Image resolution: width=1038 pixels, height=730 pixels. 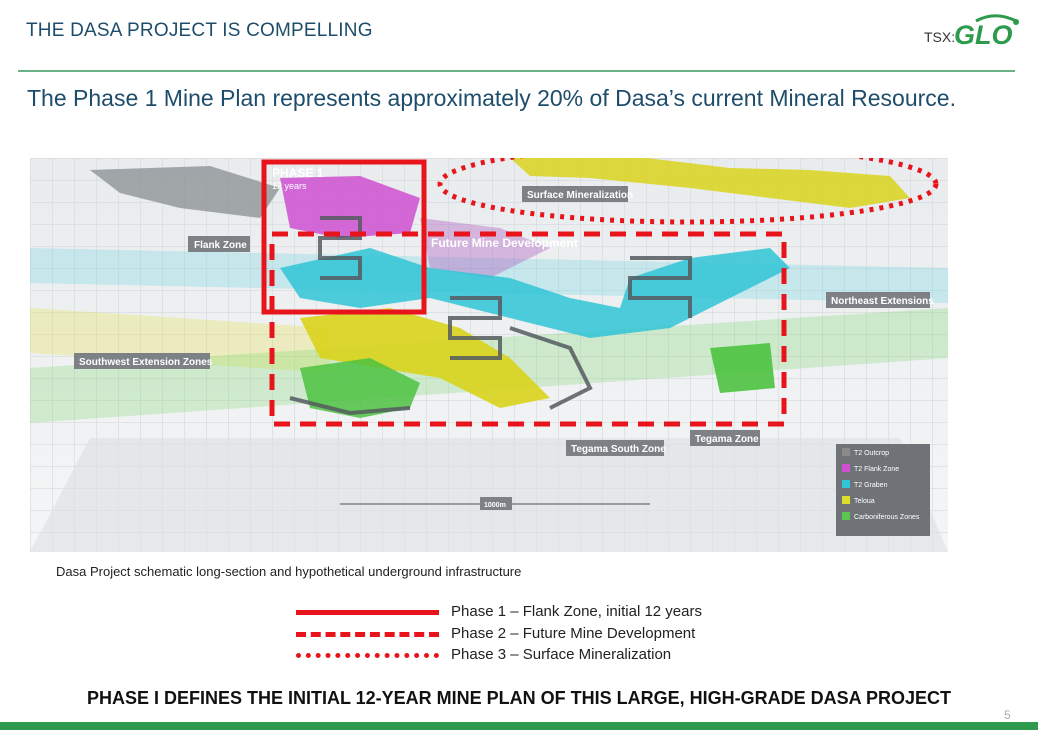 What do you see at coordinates (742, 368) in the screenshot?
I see `carboniferous-block` at bounding box center [742, 368].